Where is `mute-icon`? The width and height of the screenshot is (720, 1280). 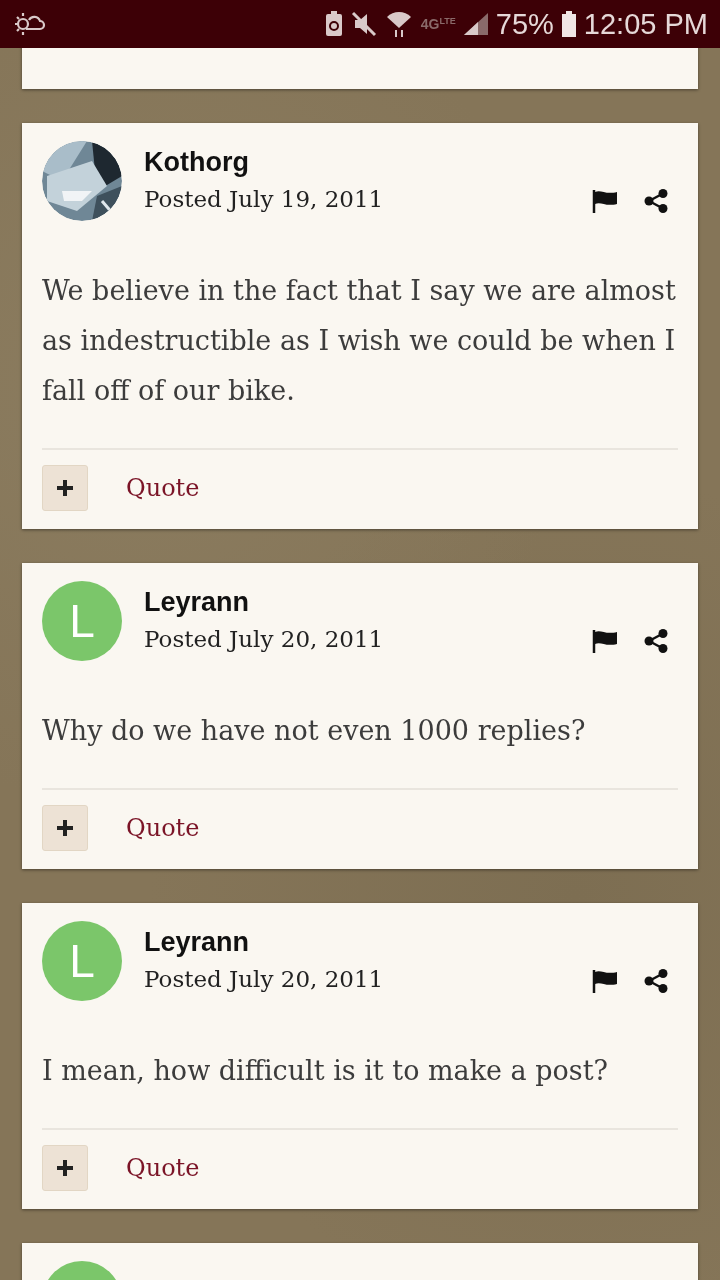
mute-icon is located at coordinates (363, 24).